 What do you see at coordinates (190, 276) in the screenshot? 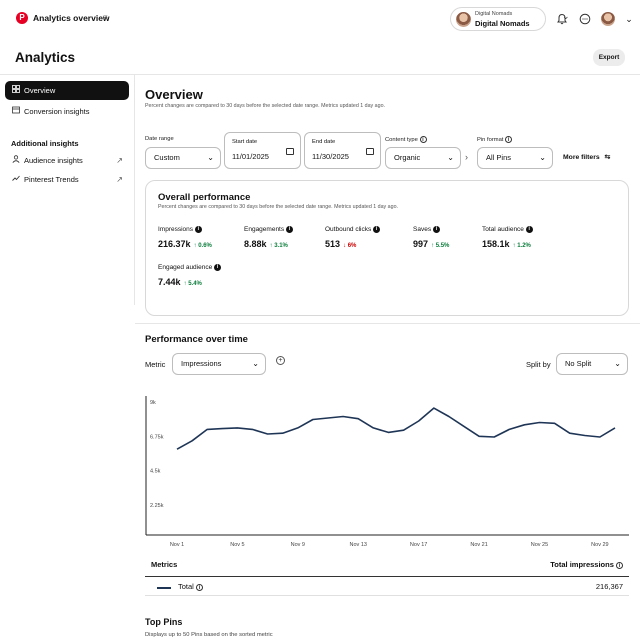
I see `metric-engaged-audience: Engaged audience i 7.44k ↑ 5.4%` at bounding box center [190, 276].